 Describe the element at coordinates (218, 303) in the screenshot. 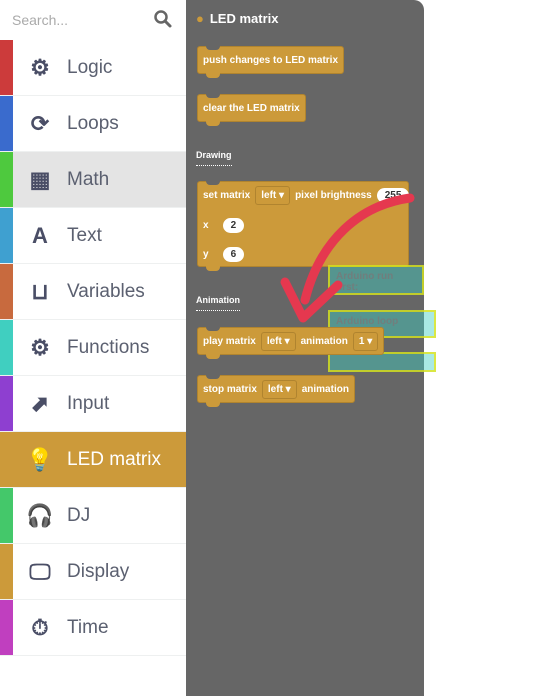

I see `section-animation: Animation` at that location.